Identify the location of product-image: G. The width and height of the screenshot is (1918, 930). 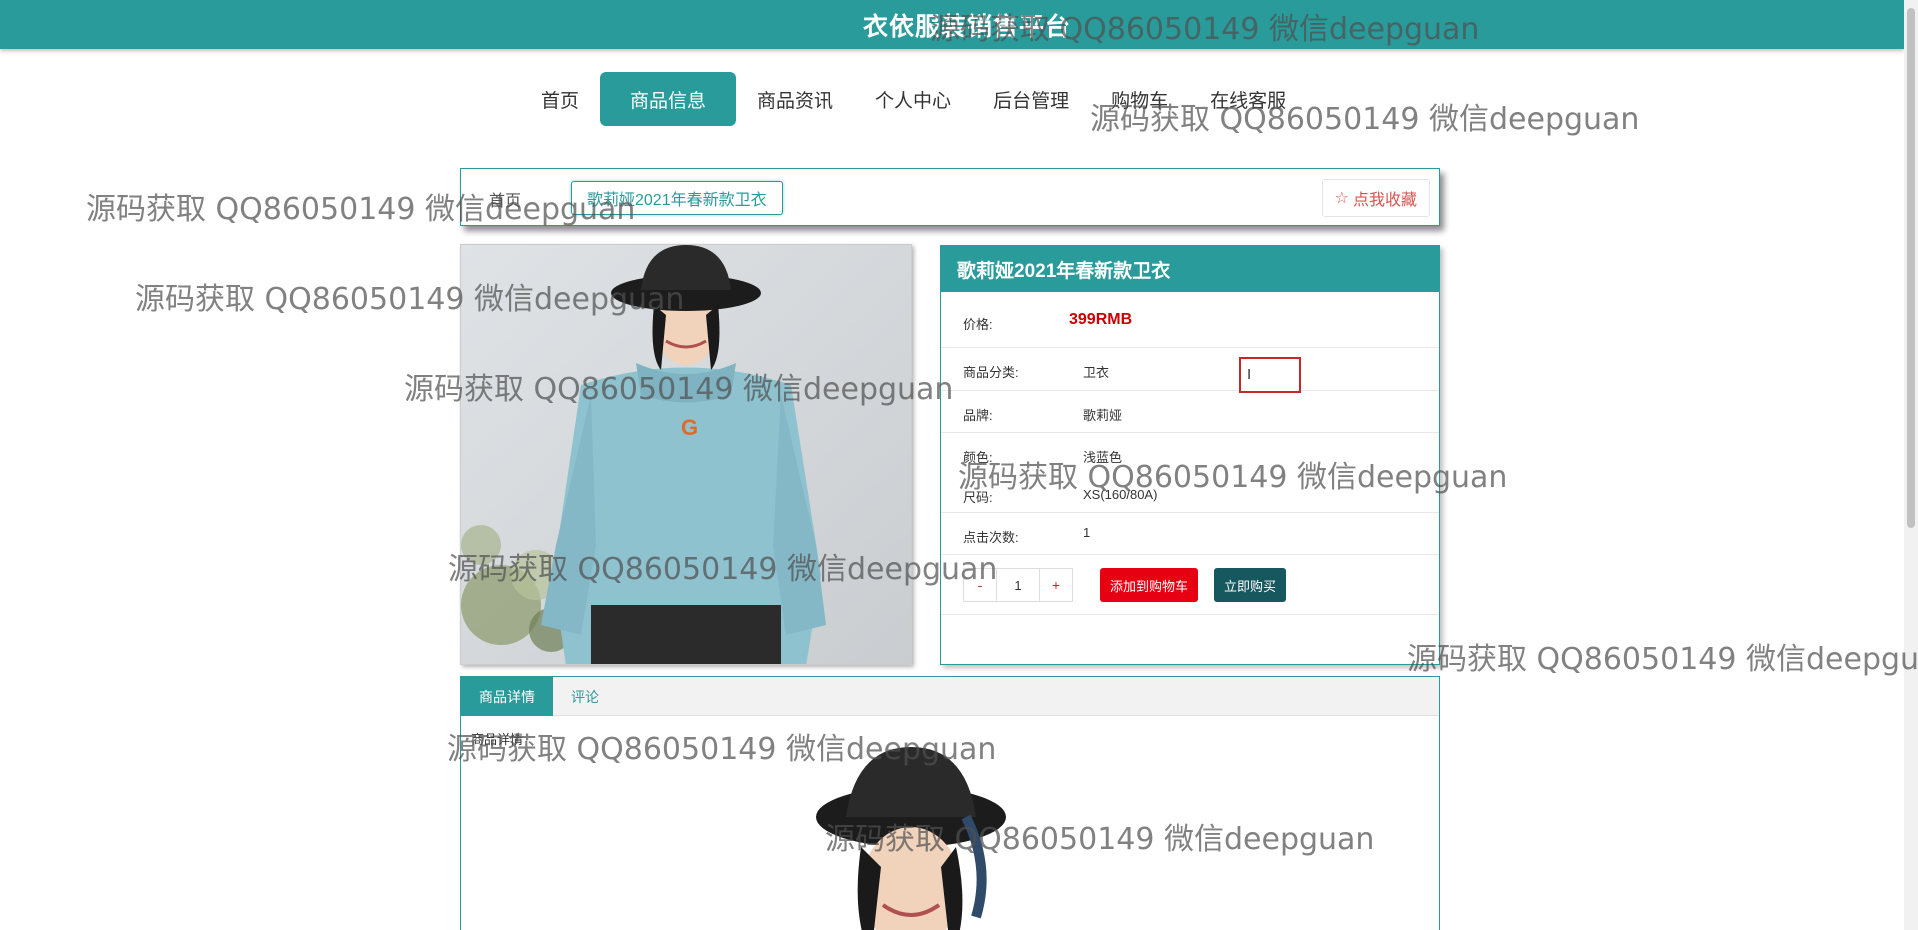
(686, 454).